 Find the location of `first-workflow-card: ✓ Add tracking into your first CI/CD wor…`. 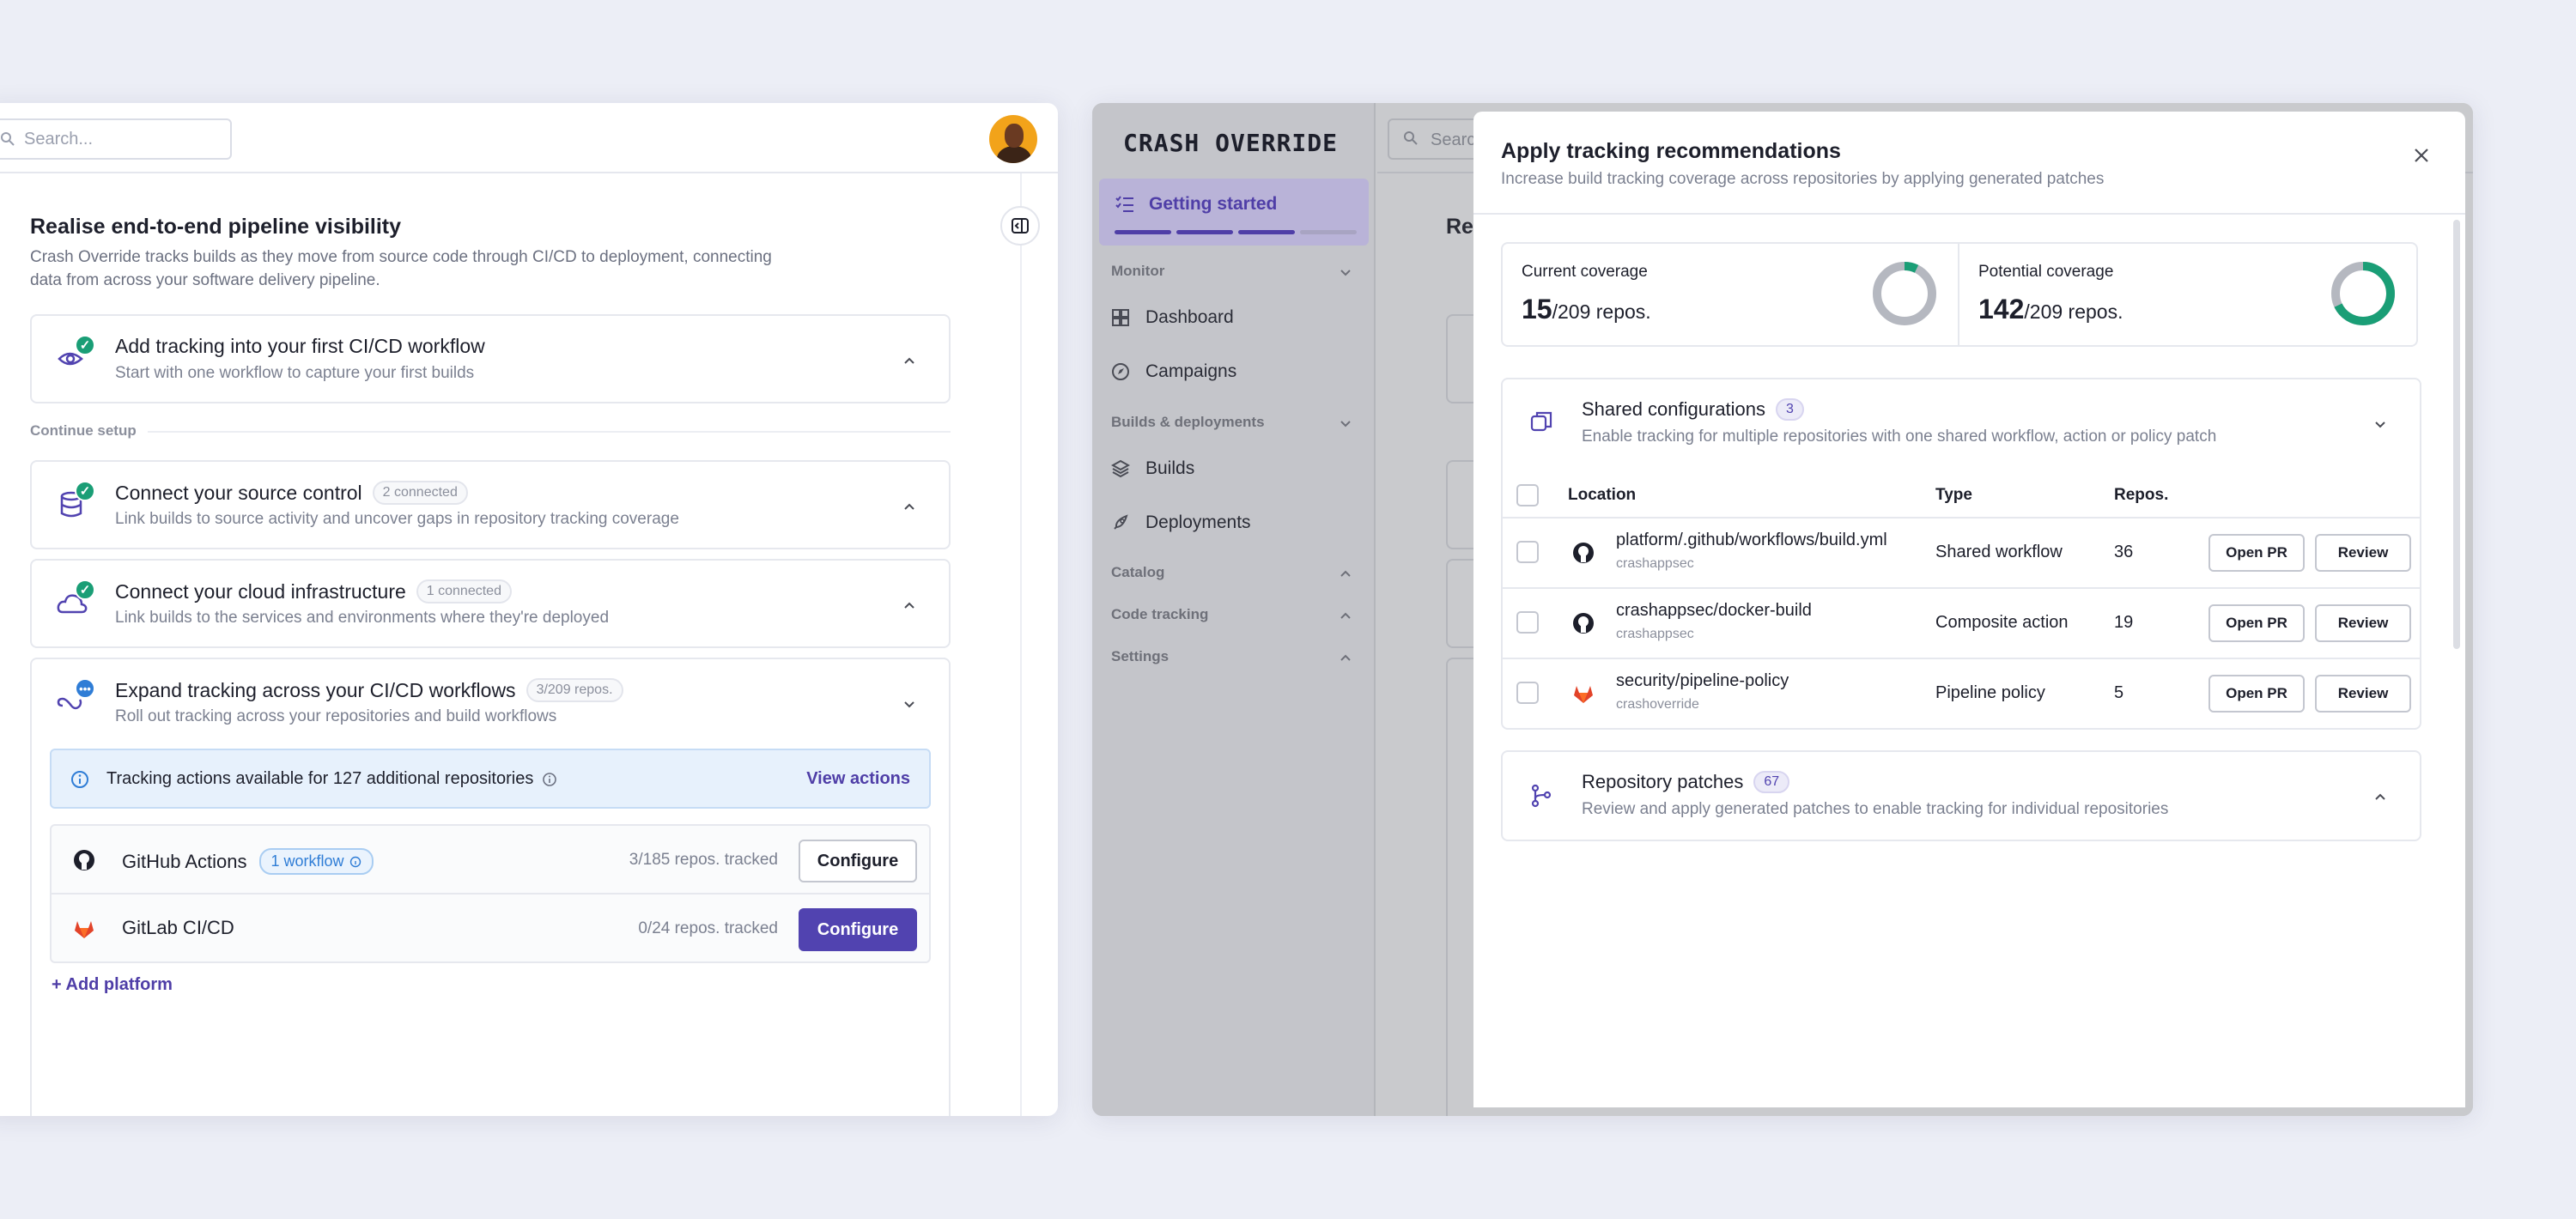

first-workflow-card: ✓ Add tracking into your first CI/CD wor… is located at coordinates (490, 358).